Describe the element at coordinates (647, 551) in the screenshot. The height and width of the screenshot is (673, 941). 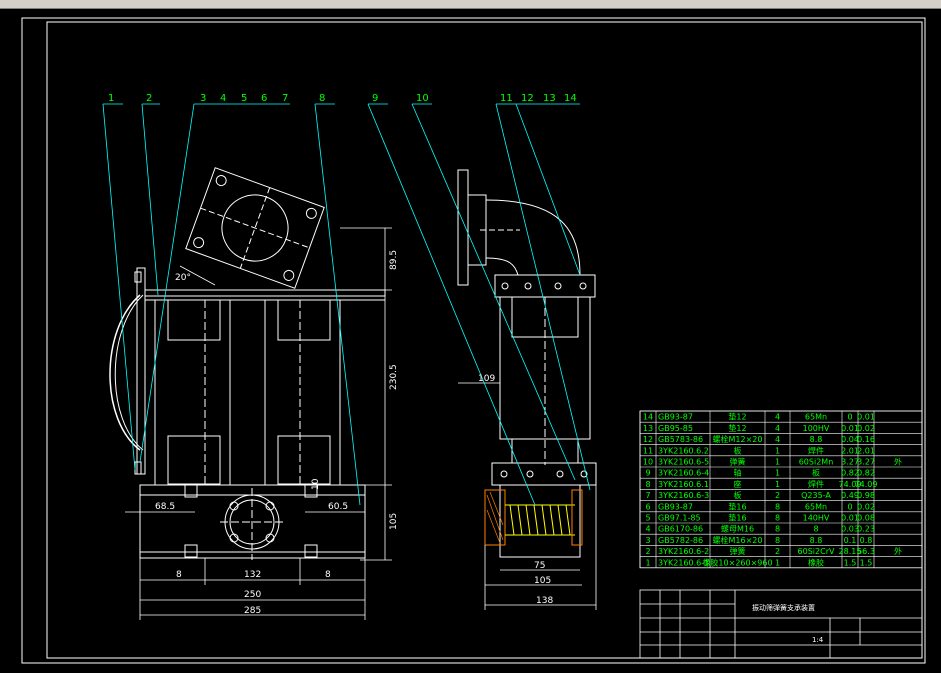
I see `bom-cell-no: 2` at that location.